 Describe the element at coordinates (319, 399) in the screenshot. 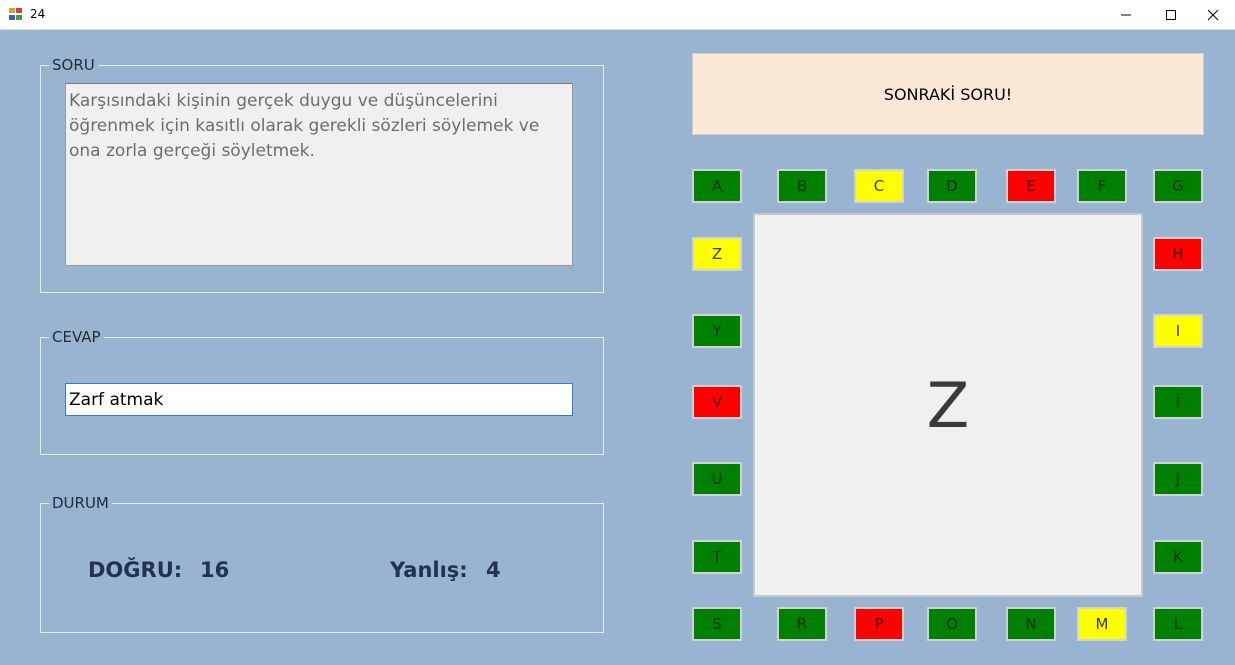

I see `answer-input` at that location.